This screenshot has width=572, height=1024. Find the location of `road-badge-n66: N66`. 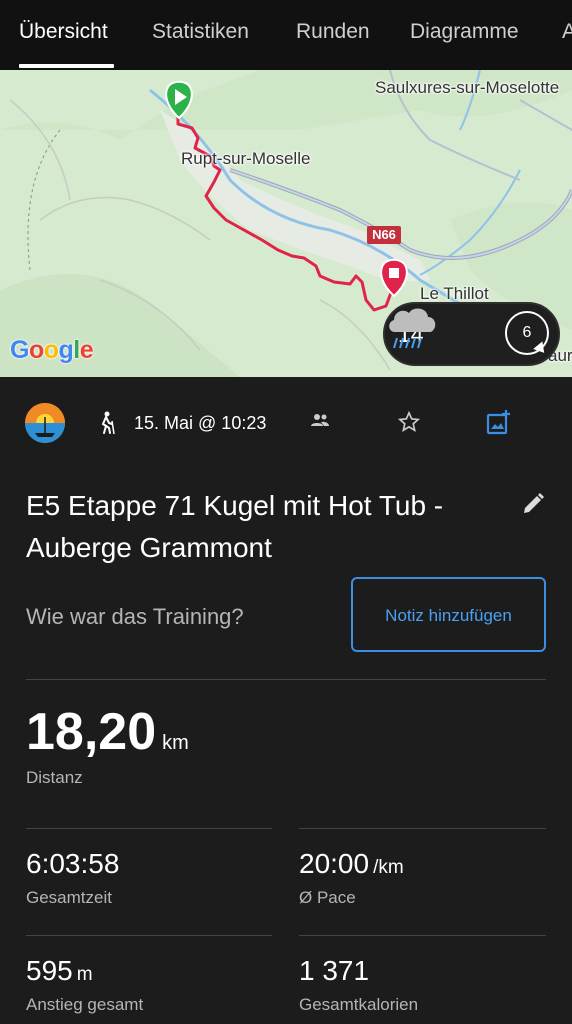

road-badge-n66: N66 is located at coordinates (384, 235).